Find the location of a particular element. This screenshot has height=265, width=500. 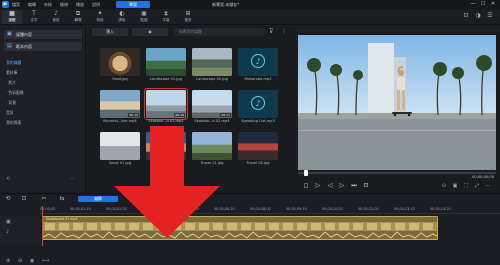

tool-label: 字幕 is located at coordinates (166, 20).